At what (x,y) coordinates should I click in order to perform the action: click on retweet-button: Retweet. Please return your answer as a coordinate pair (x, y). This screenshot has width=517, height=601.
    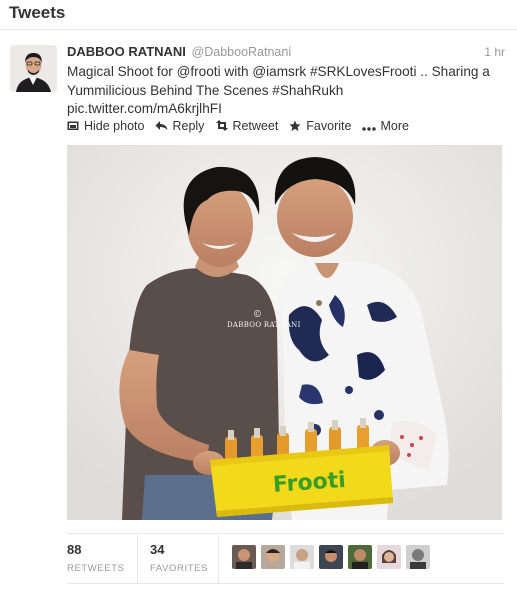
    Looking at the image, I should click on (246, 126).